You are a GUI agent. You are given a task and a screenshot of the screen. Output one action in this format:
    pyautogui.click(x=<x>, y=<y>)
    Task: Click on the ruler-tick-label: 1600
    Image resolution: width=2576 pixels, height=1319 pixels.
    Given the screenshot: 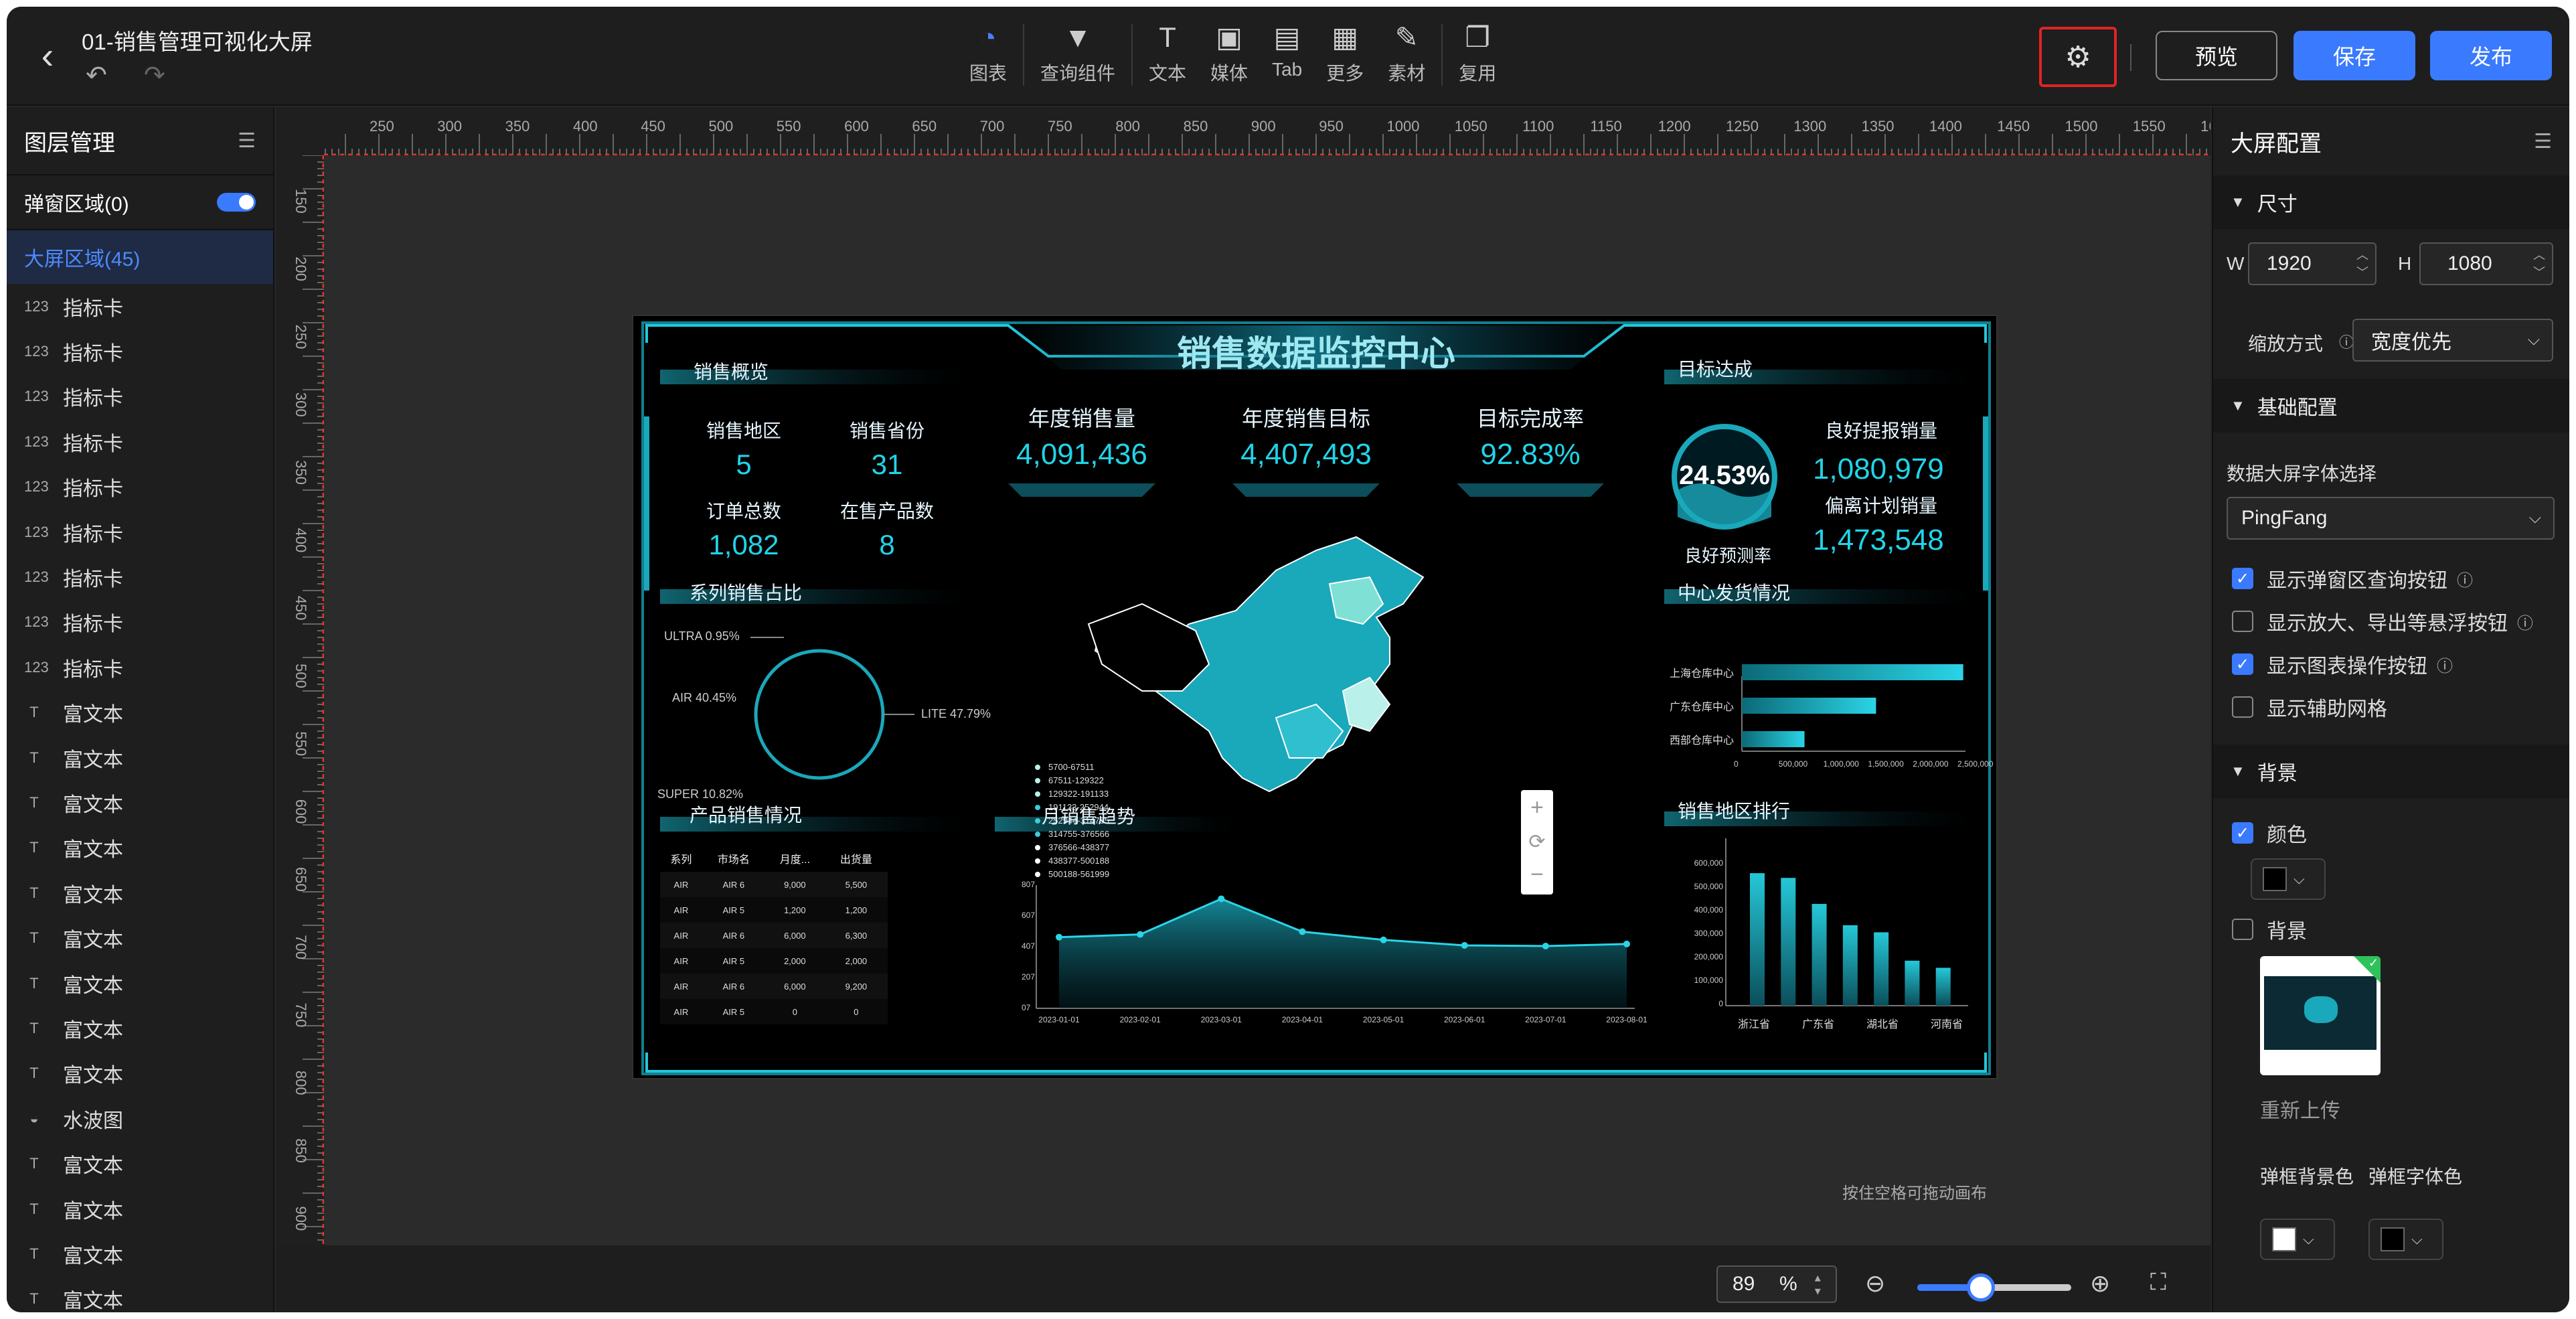 What is the action you would take?
    pyautogui.click(x=2205, y=126)
    